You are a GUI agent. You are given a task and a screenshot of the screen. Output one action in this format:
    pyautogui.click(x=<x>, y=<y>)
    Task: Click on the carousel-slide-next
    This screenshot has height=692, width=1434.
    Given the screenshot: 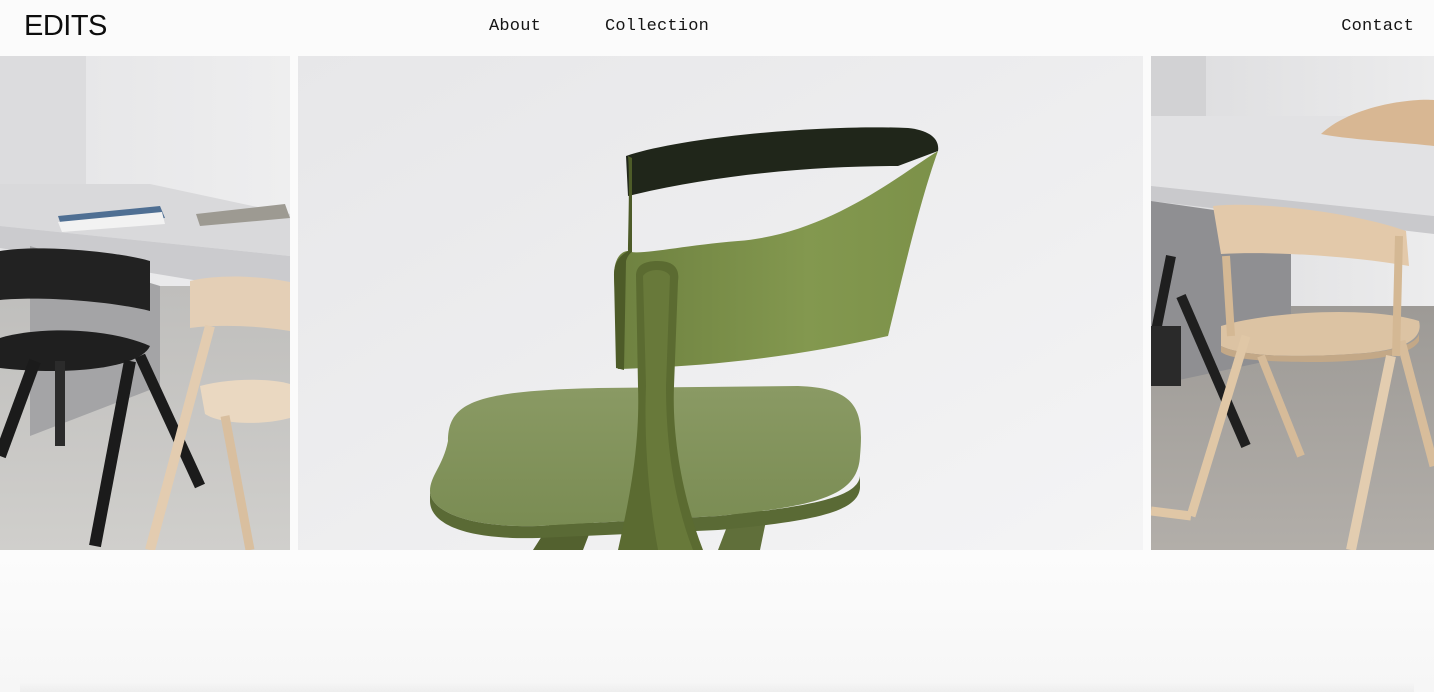 What is the action you would take?
    pyautogui.click(x=1292, y=303)
    